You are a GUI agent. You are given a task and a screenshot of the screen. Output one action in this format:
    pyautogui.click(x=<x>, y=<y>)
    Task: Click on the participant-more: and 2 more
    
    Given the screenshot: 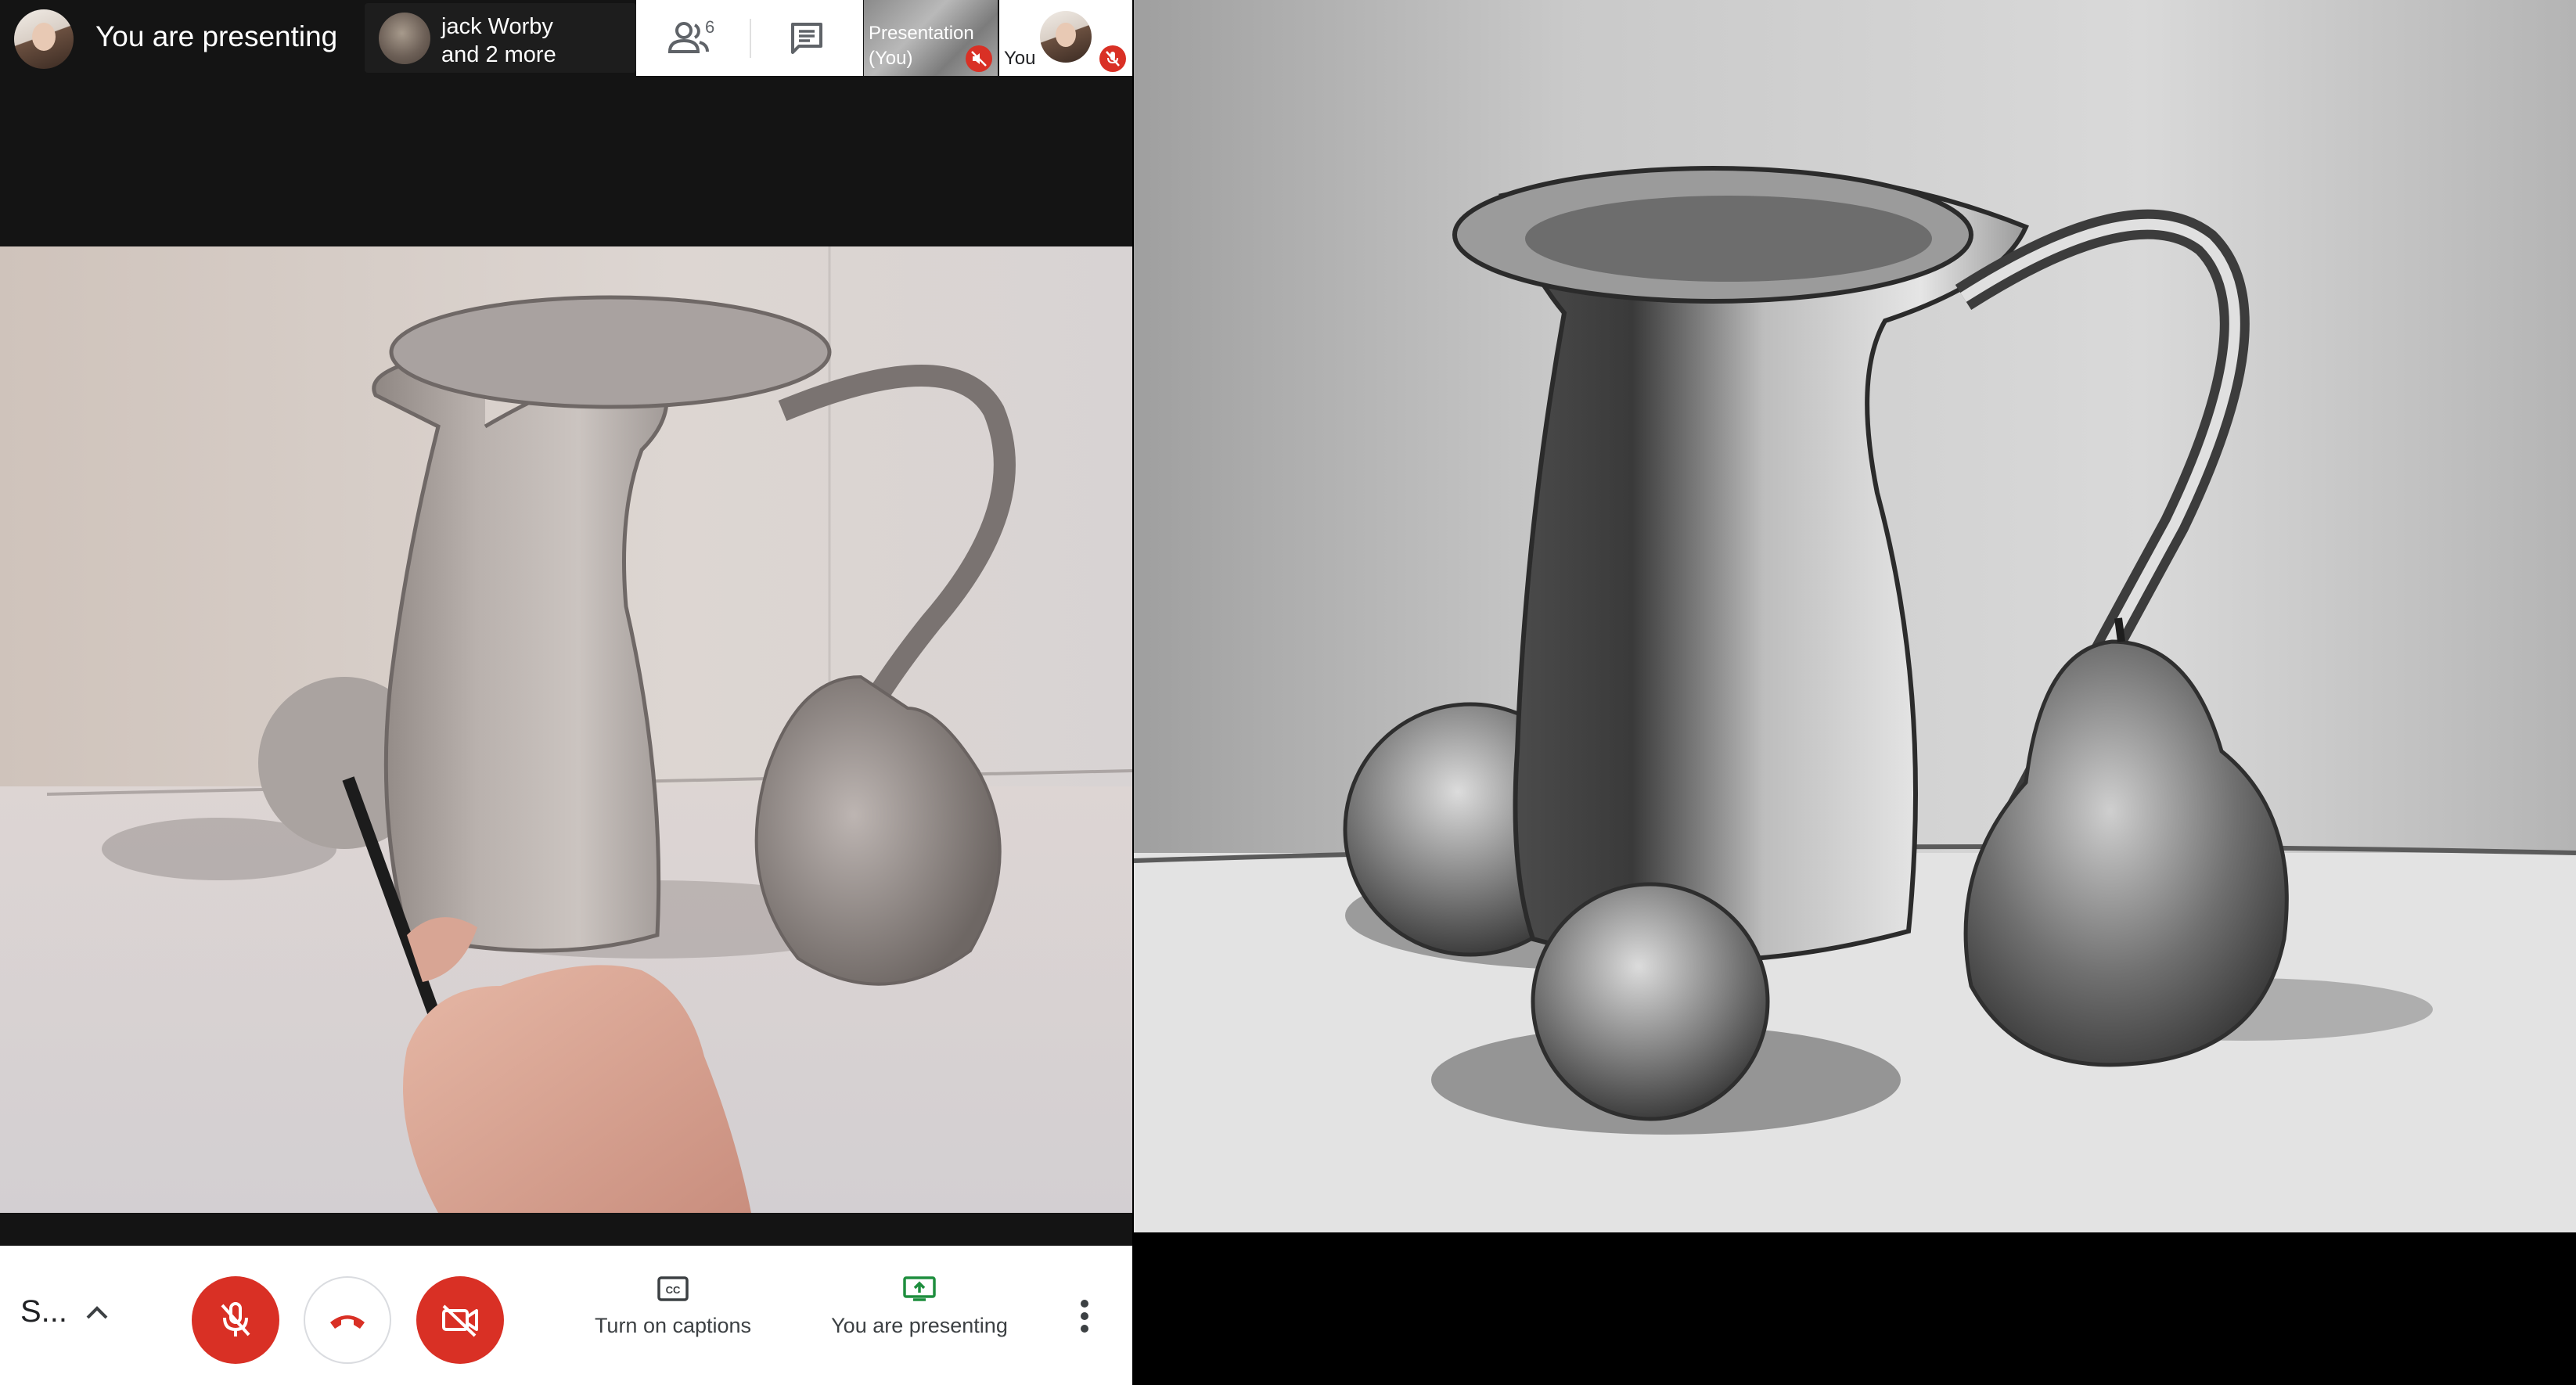 What is the action you would take?
    pyautogui.click(x=499, y=54)
    